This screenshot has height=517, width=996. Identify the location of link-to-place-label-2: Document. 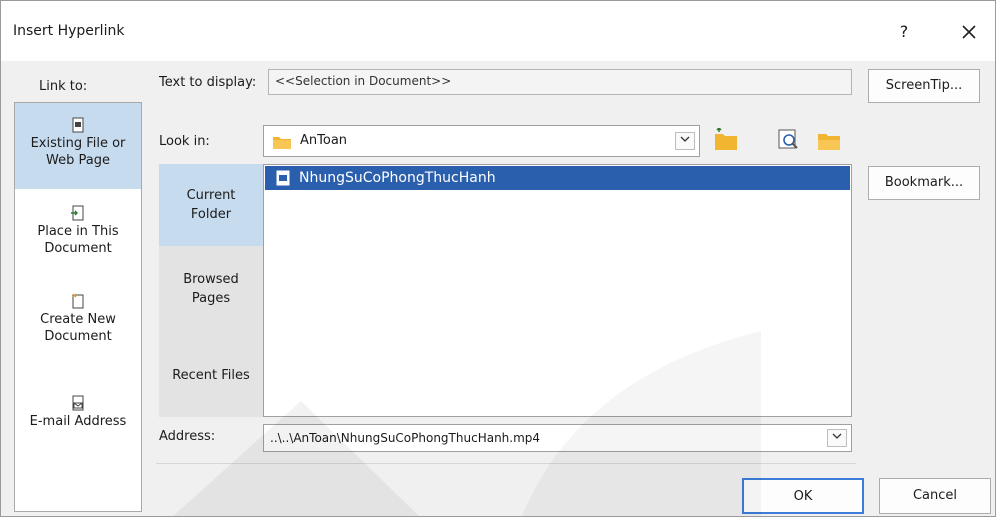
(78, 248).